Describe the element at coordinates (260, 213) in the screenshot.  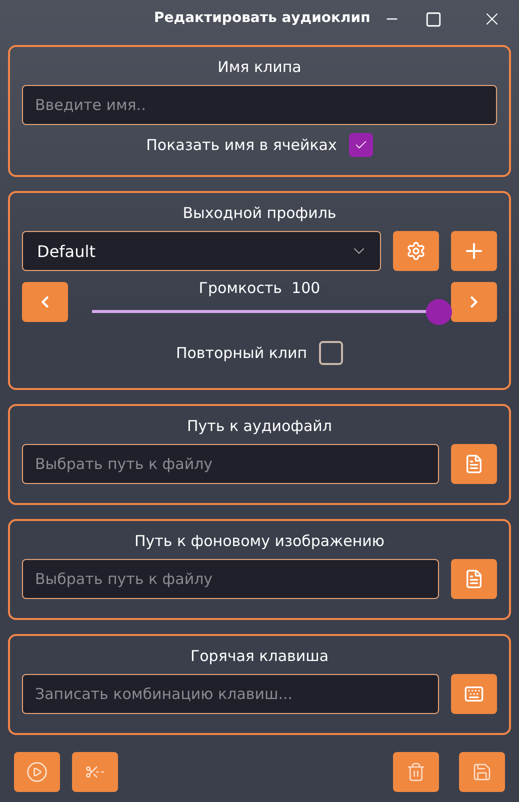
I see `section-title: Выходной профиль` at that location.